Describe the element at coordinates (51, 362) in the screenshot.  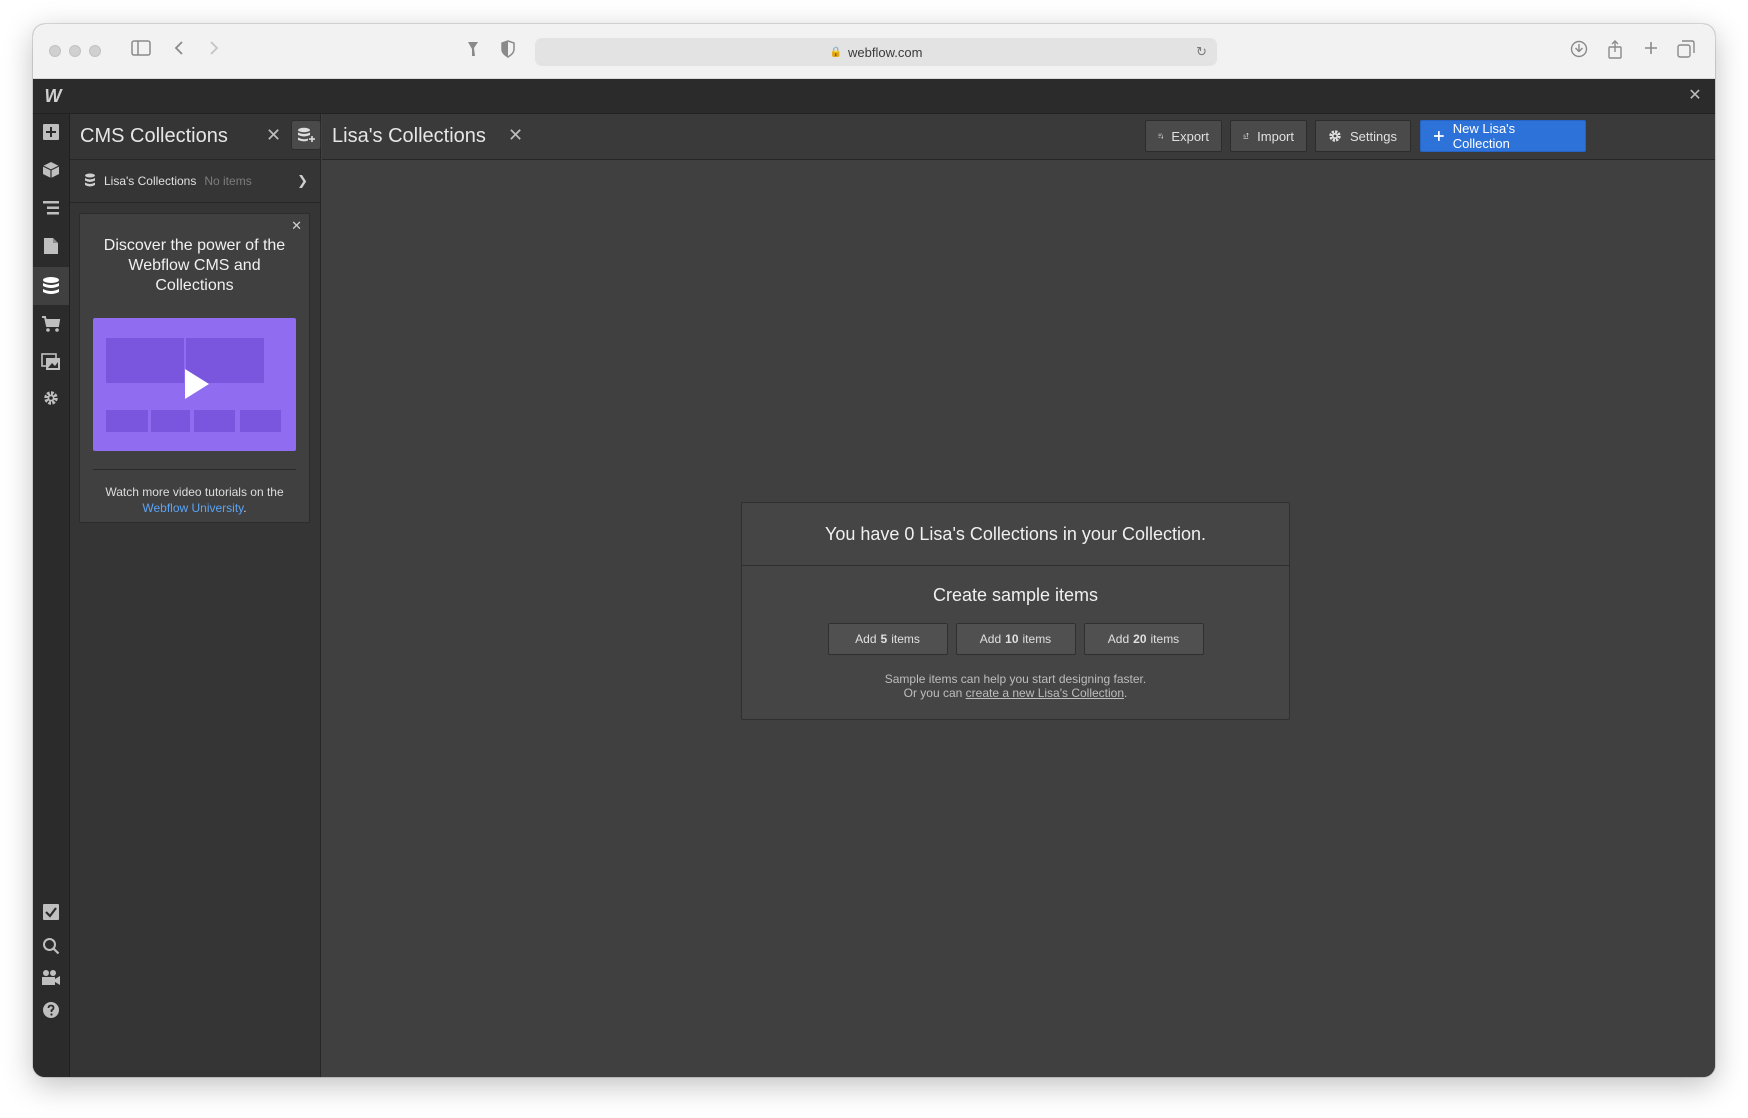
I see `assets-icon` at that location.